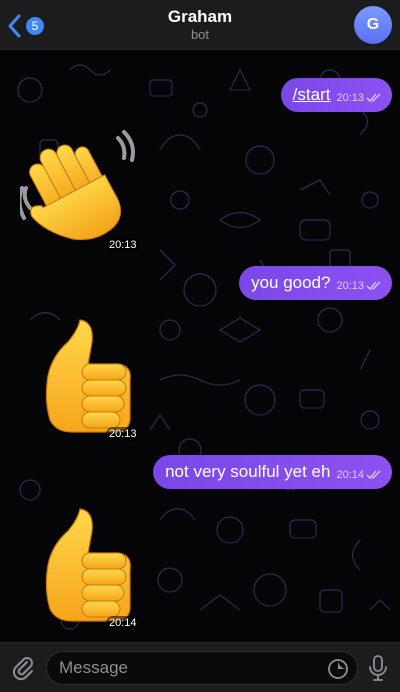  I want to click on message-text: you good?, so click(291, 282).